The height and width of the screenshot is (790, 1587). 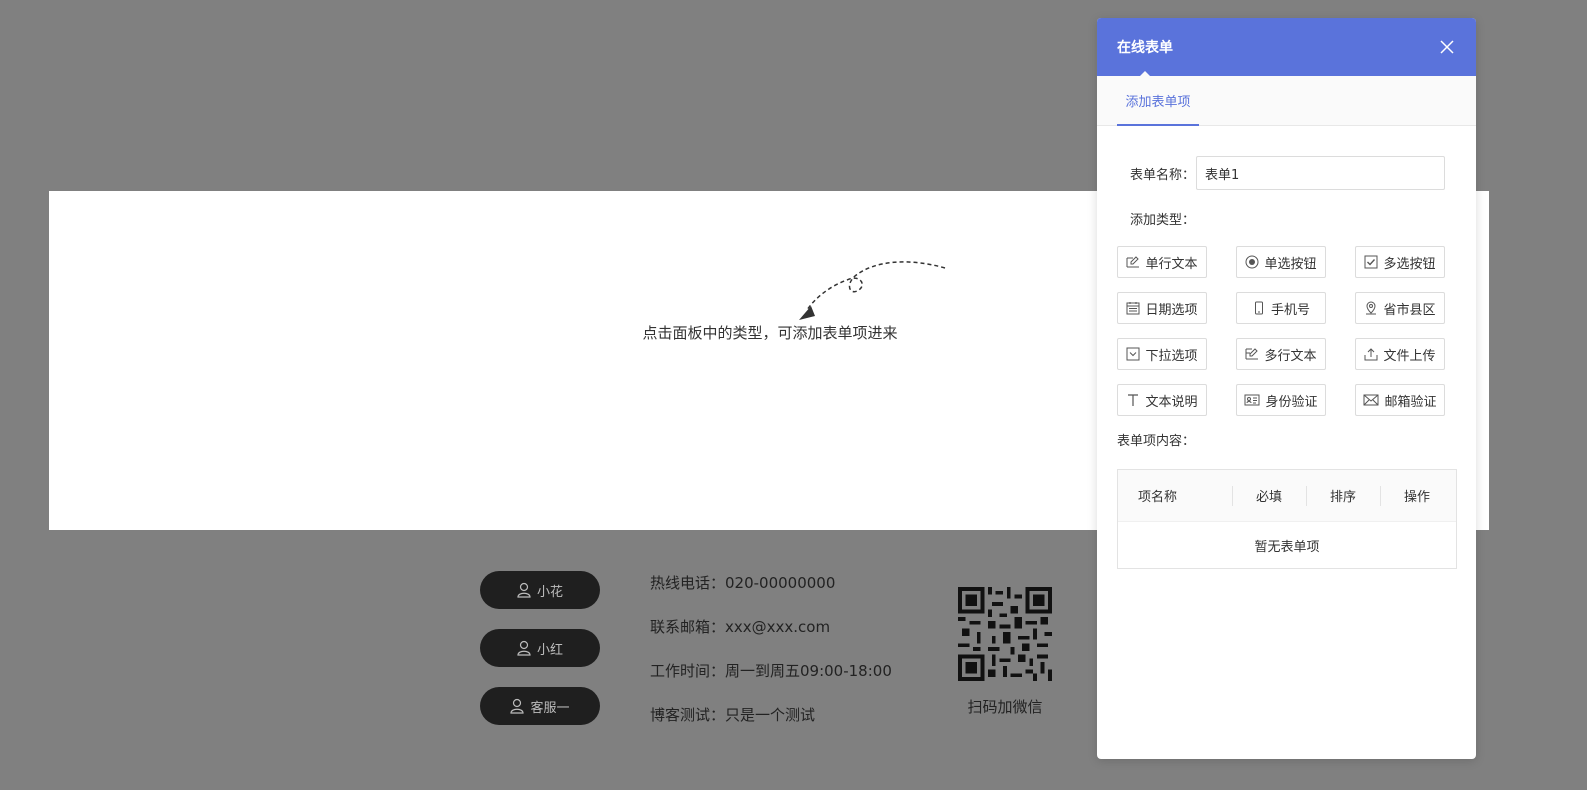 I want to click on type-button-label: 下拉选项, so click(x=1171, y=356).